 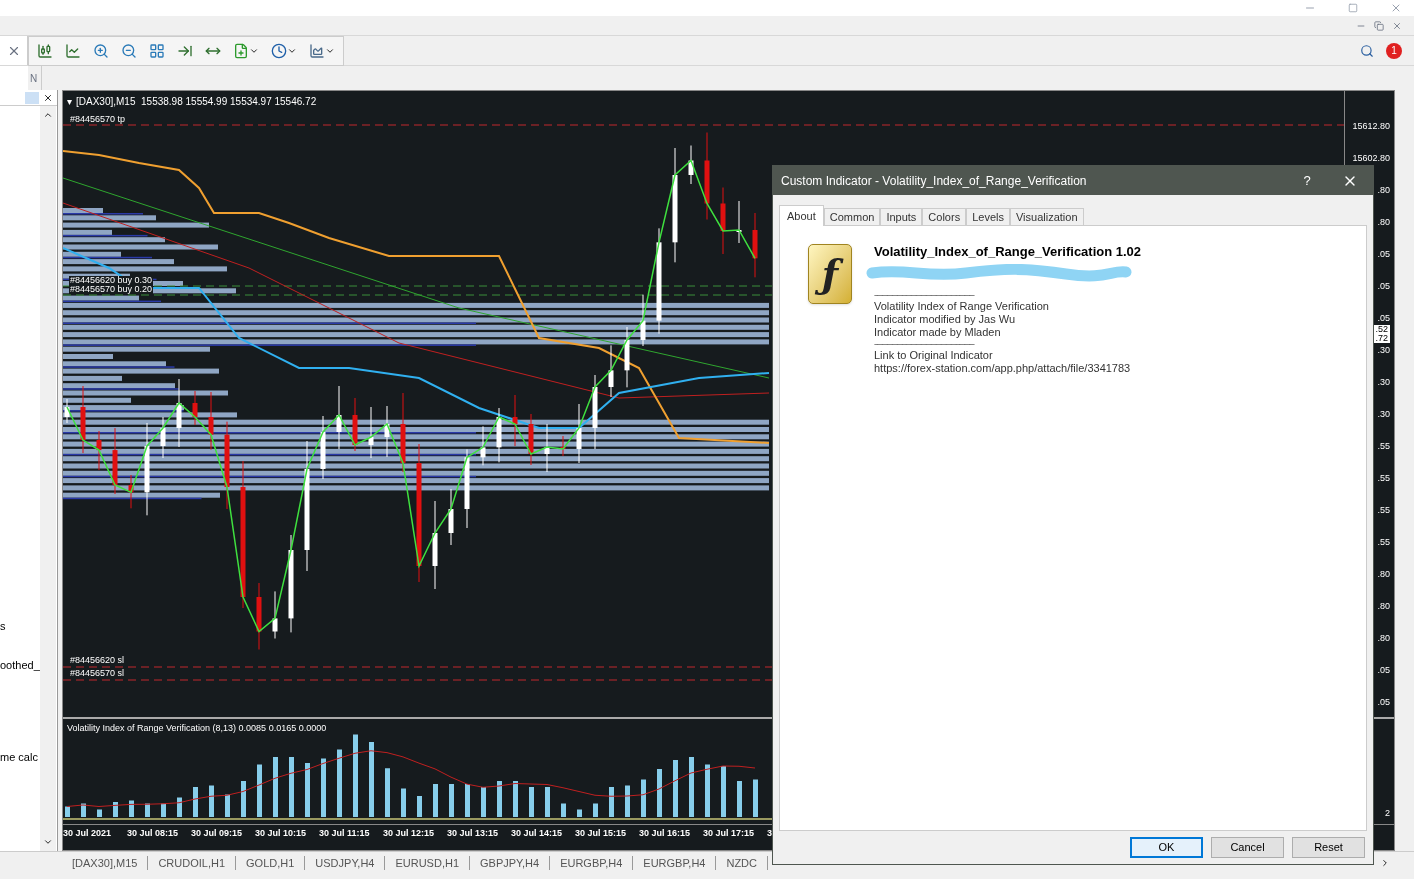 I want to click on dialog-tab: Levels, so click(x=988, y=217).